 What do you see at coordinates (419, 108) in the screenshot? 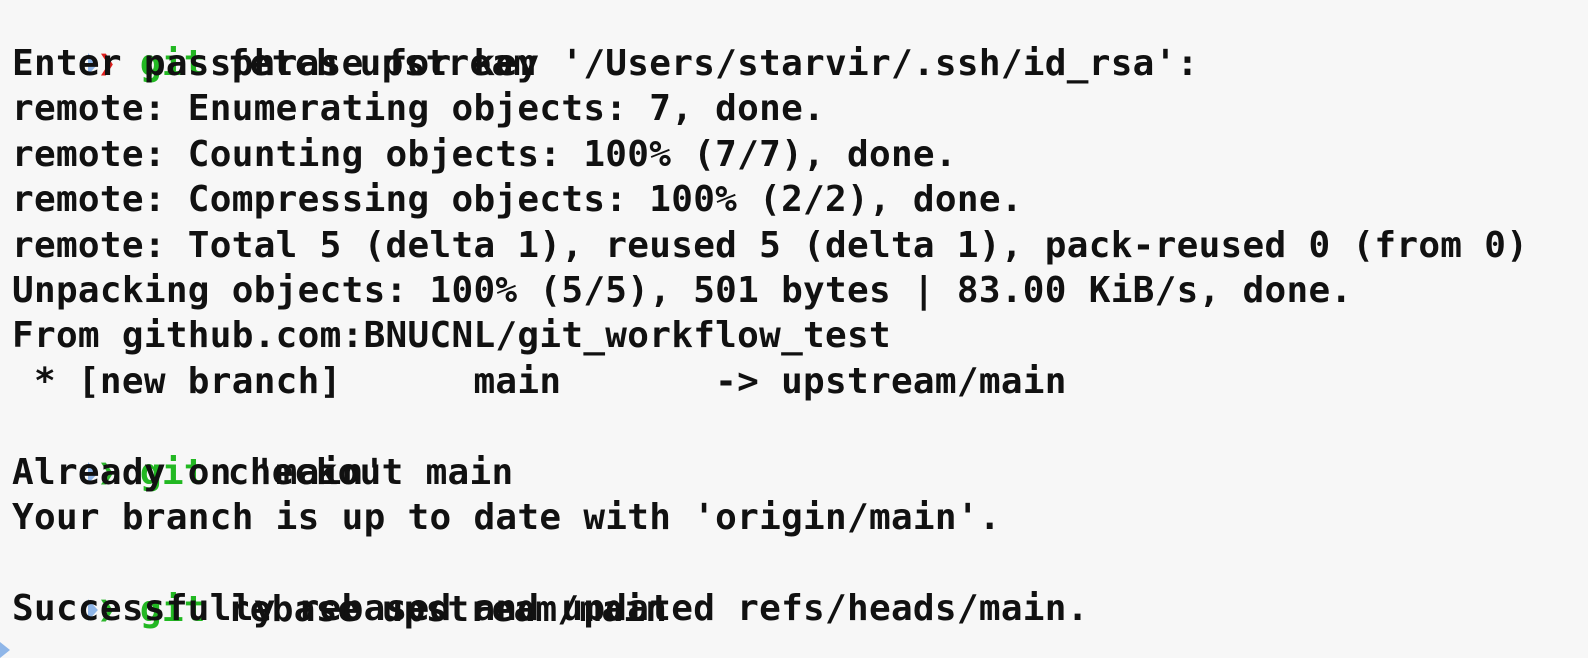
I see `output-line: remote: Enumerating objects: 7, done.` at bounding box center [419, 108].